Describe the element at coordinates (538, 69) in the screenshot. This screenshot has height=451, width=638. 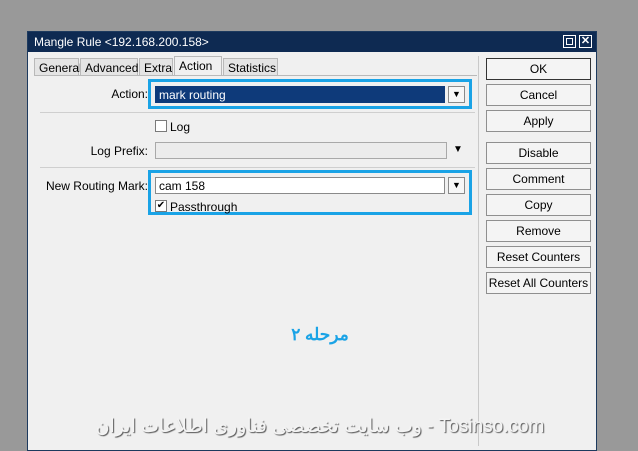
I see `ok-button: OK` at that location.